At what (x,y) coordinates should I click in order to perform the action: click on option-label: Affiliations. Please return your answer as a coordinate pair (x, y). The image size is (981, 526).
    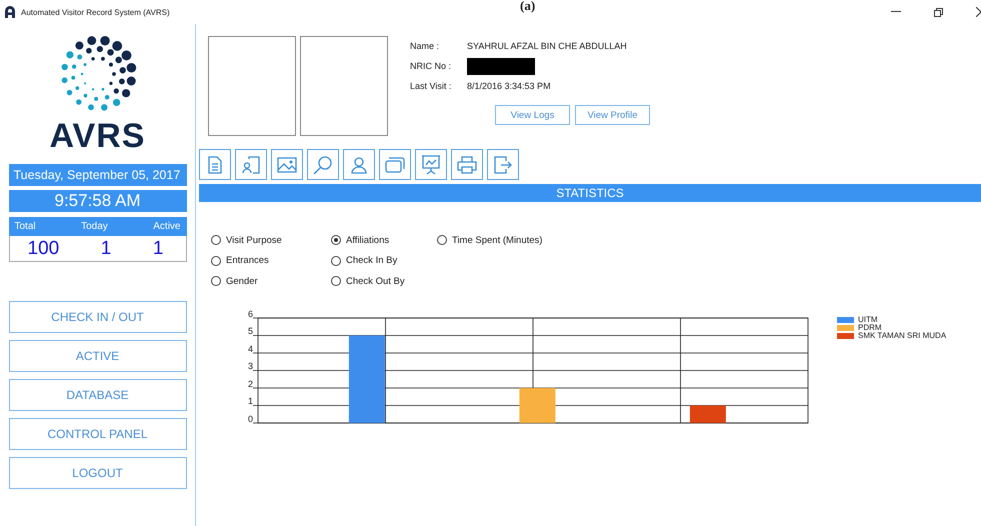
    Looking at the image, I should click on (368, 240).